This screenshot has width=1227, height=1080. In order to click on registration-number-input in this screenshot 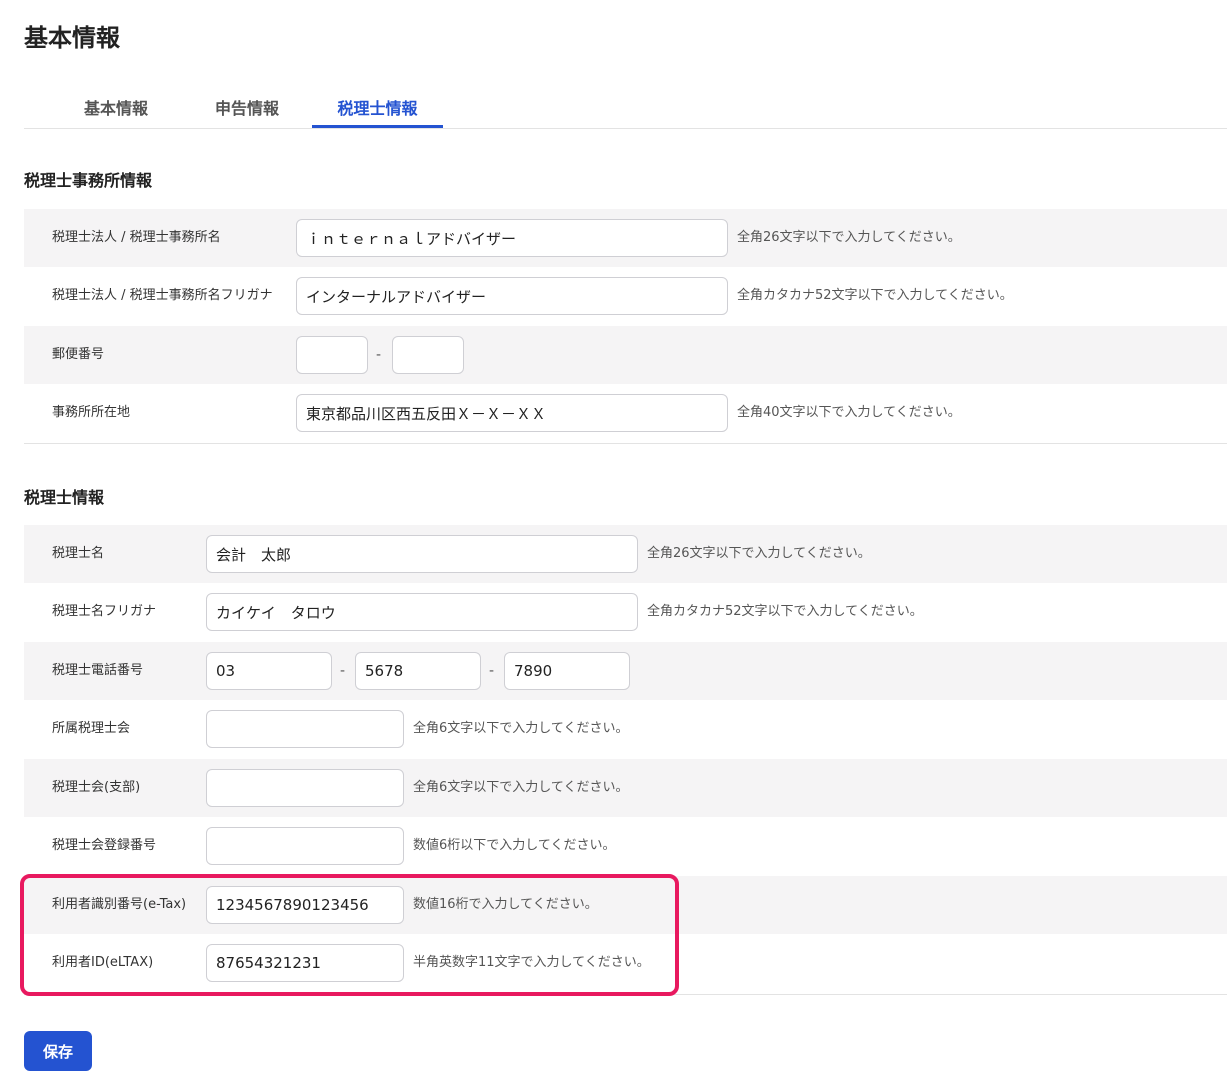, I will do `click(305, 846)`.